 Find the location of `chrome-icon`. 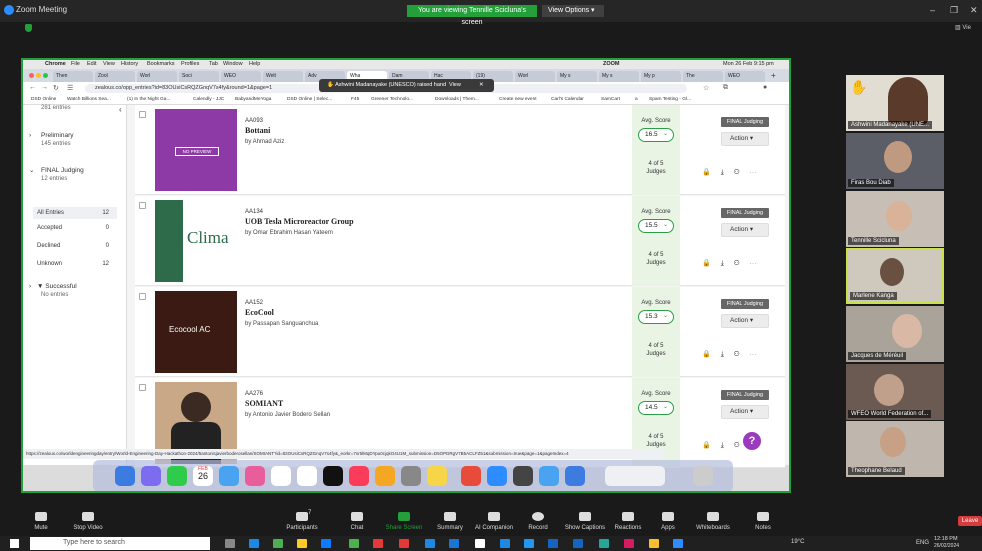

chrome-icon is located at coordinates (471, 476).